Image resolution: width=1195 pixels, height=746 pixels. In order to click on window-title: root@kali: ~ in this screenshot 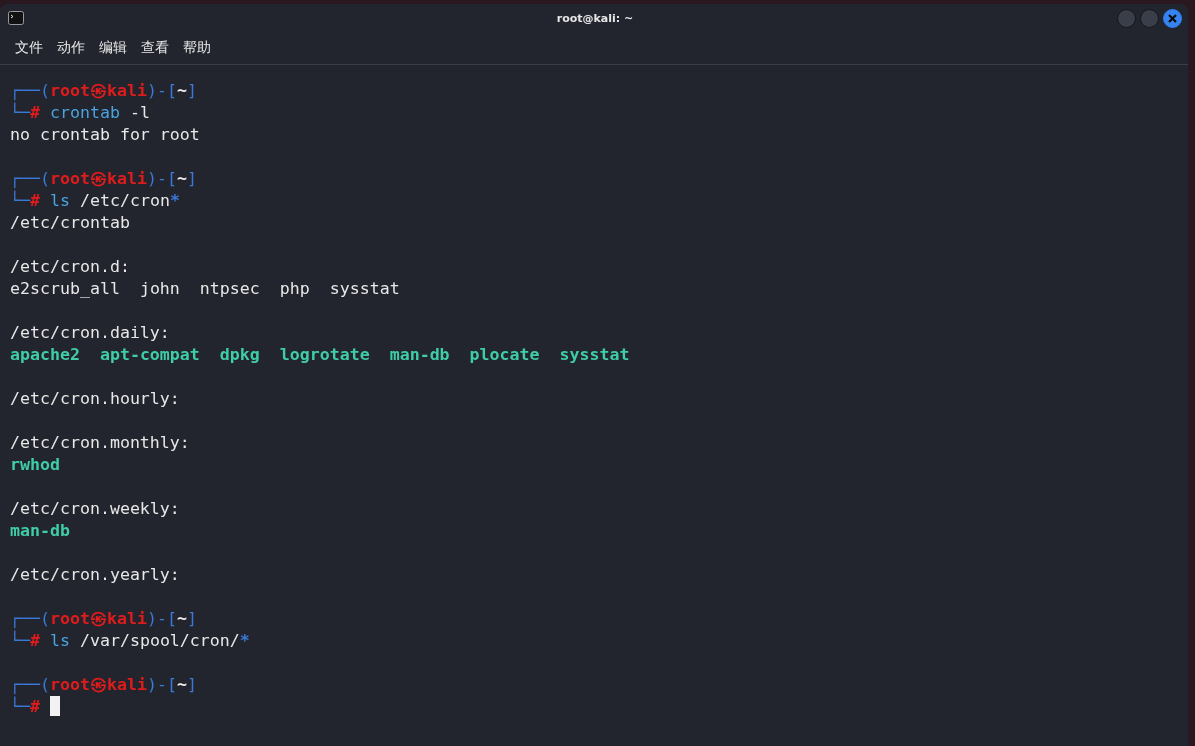, I will do `click(595, 18)`.